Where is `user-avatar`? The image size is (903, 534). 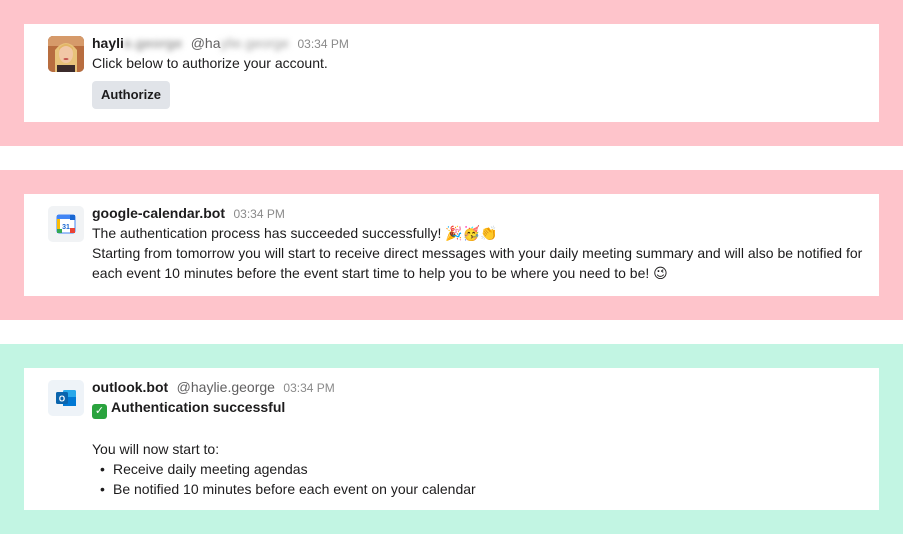 user-avatar is located at coordinates (66, 54).